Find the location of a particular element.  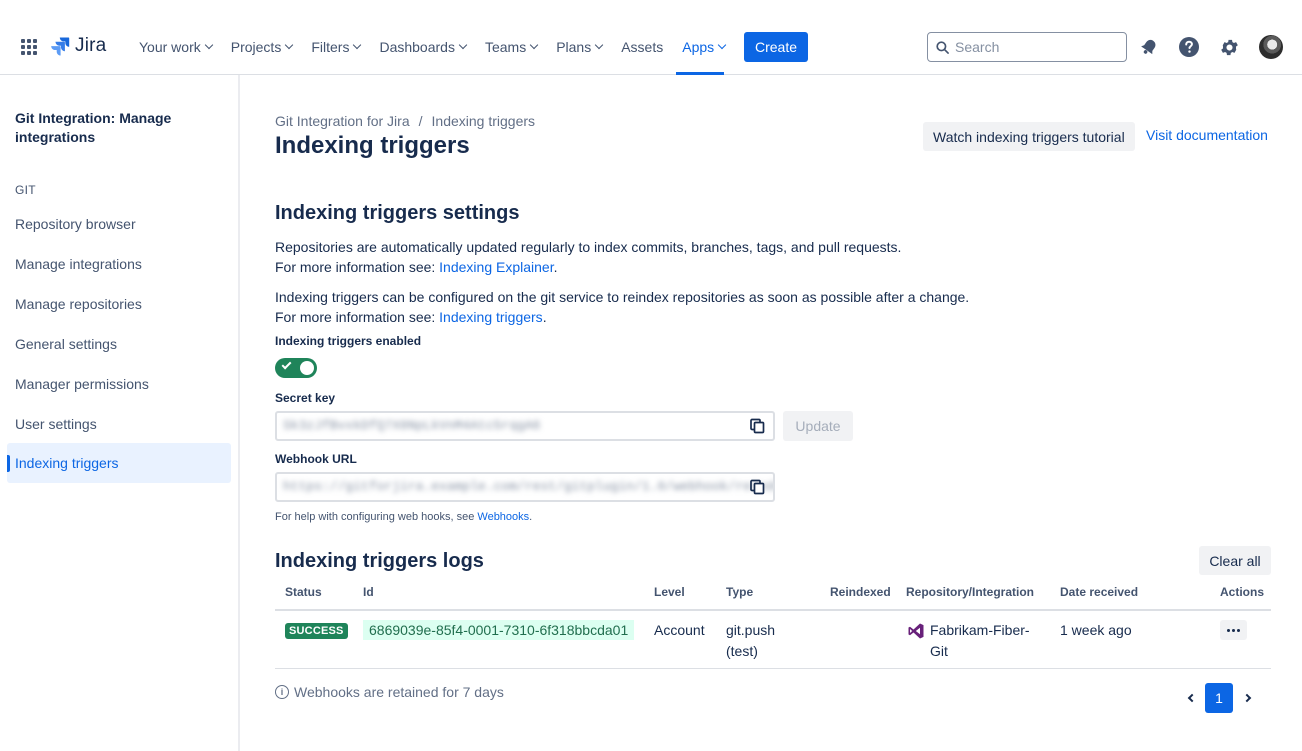

column-header-type: Type is located at coordinates (739, 592).